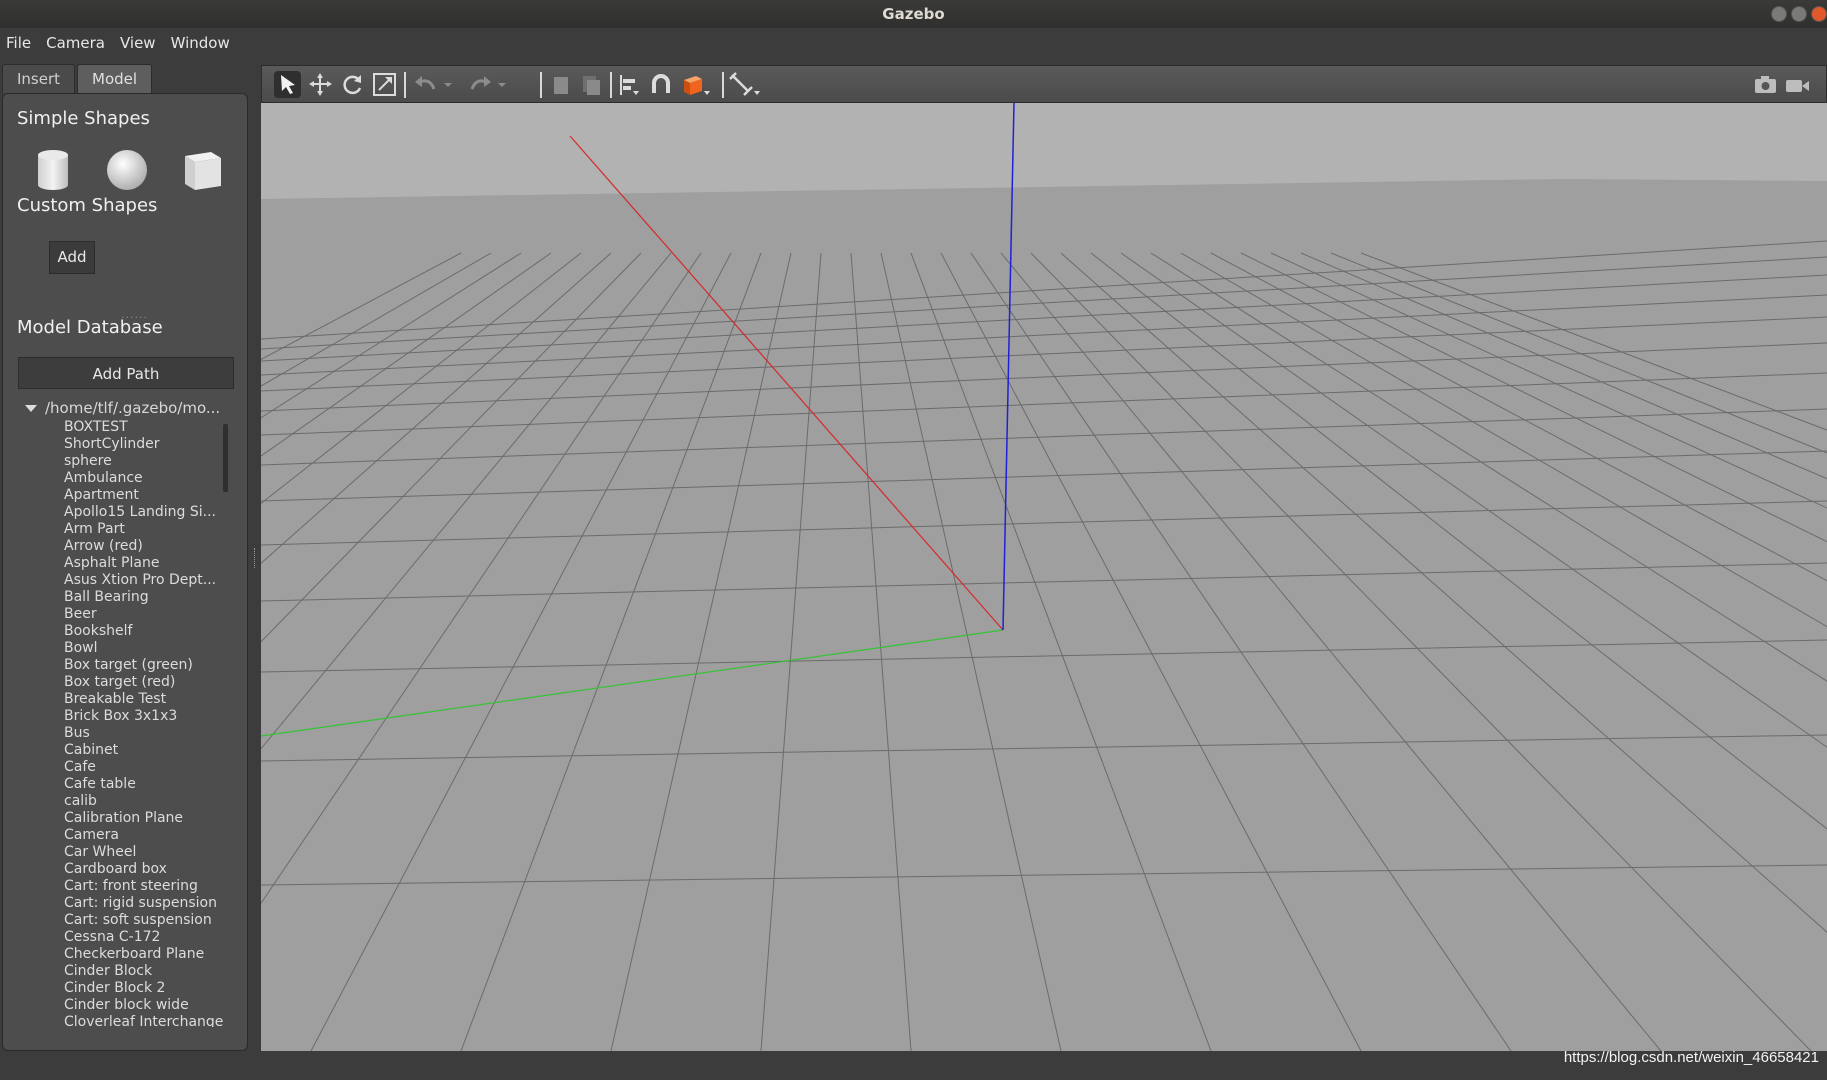  Describe the element at coordinates (39, 78) in the screenshot. I see `tab-insert: Insert` at that location.